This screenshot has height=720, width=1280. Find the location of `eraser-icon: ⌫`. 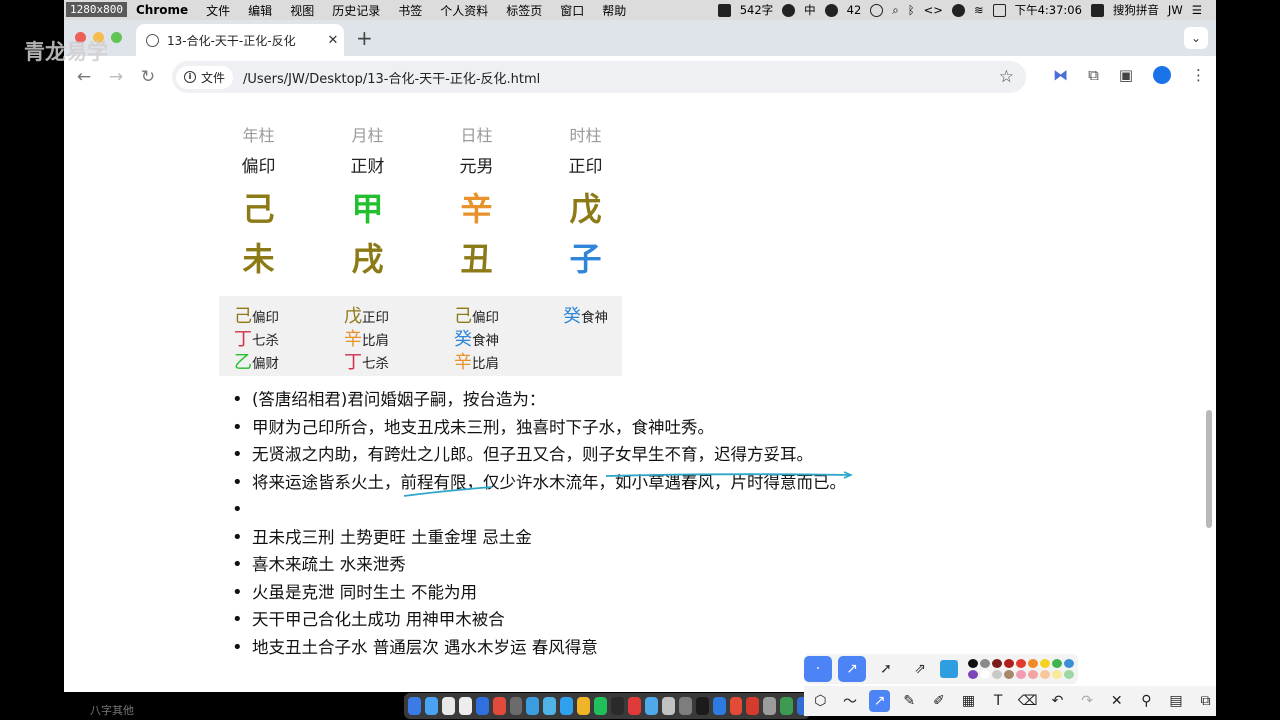

eraser-icon: ⌫ is located at coordinates (1027, 701).